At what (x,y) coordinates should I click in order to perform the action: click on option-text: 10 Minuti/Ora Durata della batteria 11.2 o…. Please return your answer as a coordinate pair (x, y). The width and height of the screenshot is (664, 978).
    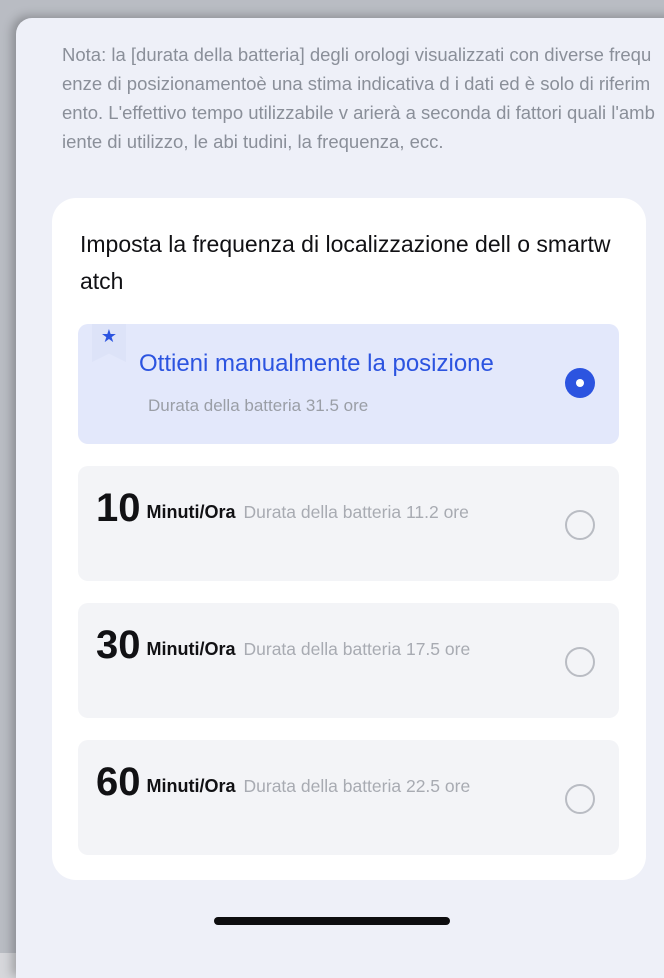
    Looking at the image, I should click on (331, 511).